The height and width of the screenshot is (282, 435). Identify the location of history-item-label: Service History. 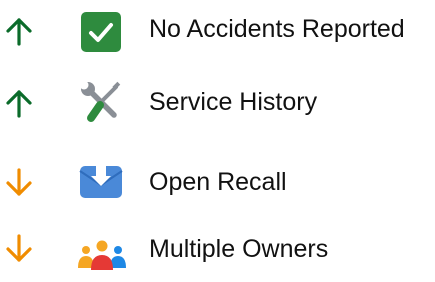
(233, 102).